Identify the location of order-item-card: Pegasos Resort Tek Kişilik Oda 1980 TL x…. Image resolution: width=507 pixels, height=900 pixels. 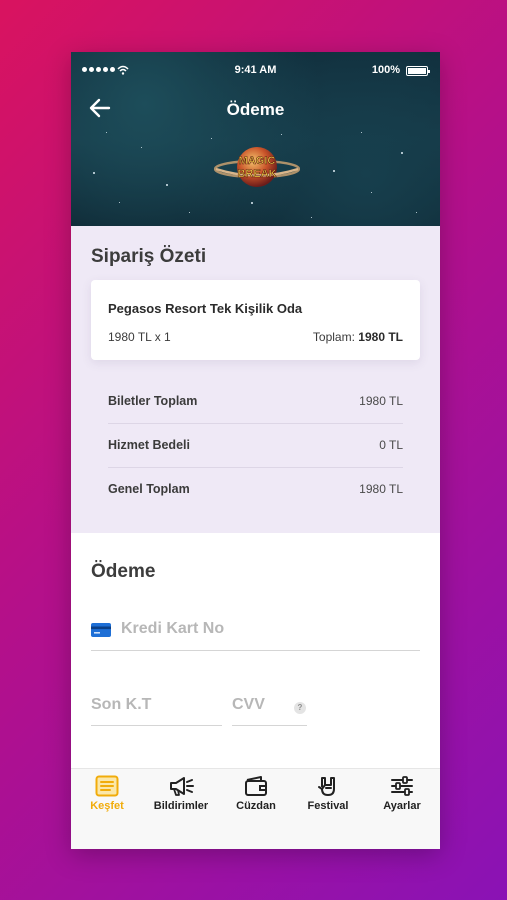
(255, 320).